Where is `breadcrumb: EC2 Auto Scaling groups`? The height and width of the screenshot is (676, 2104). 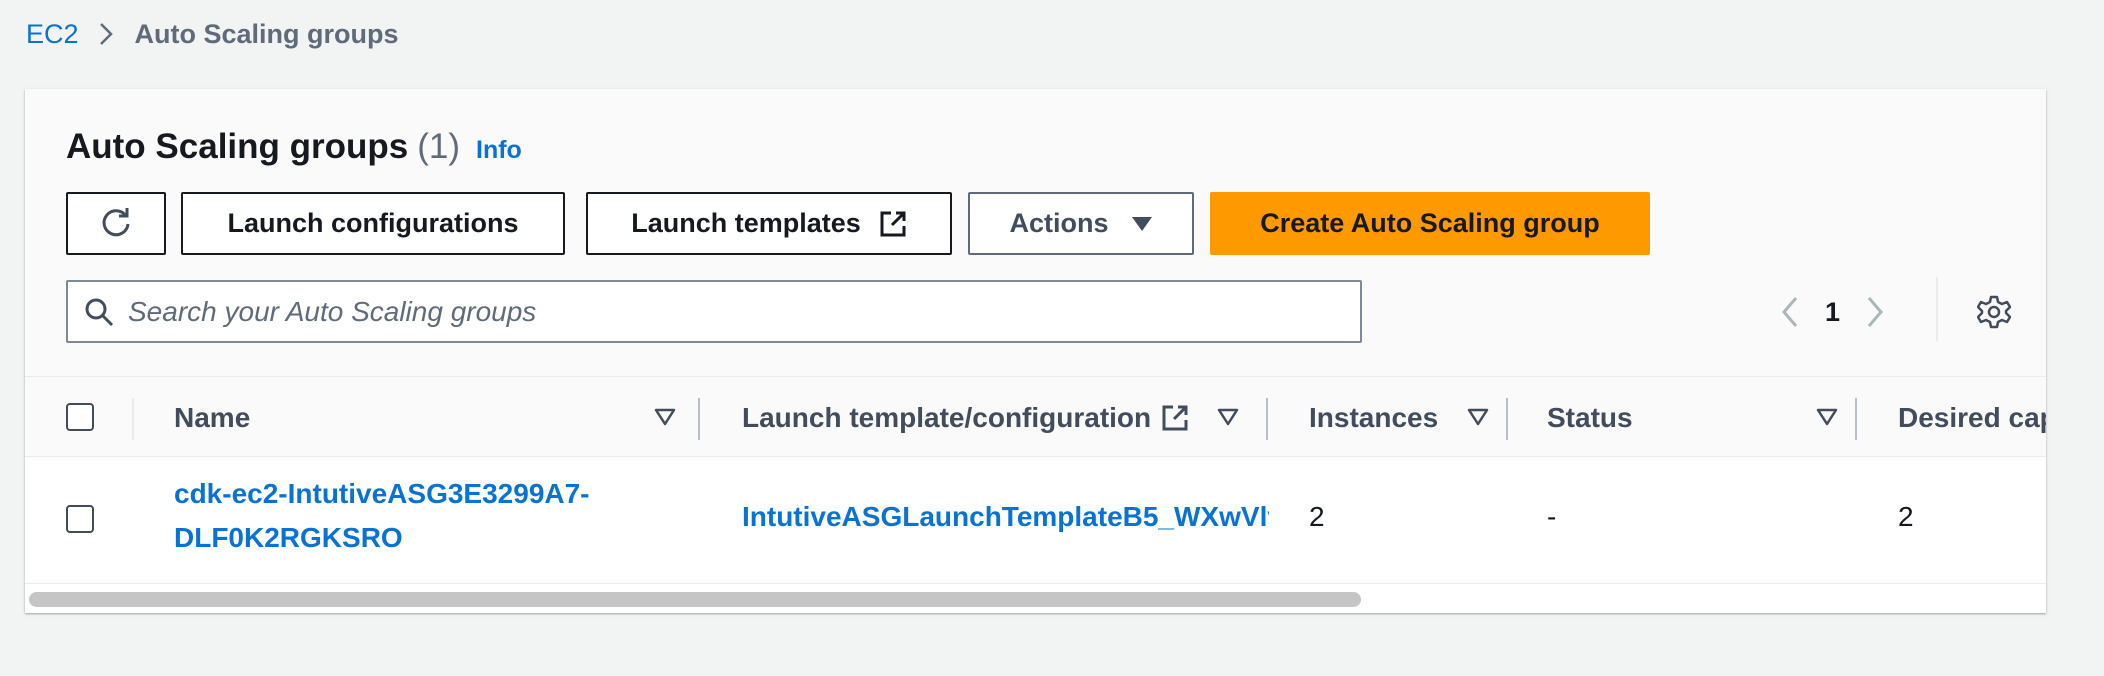
breadcrumb: EC2 Auto Scaling groups is located at coordinates (212, 34).